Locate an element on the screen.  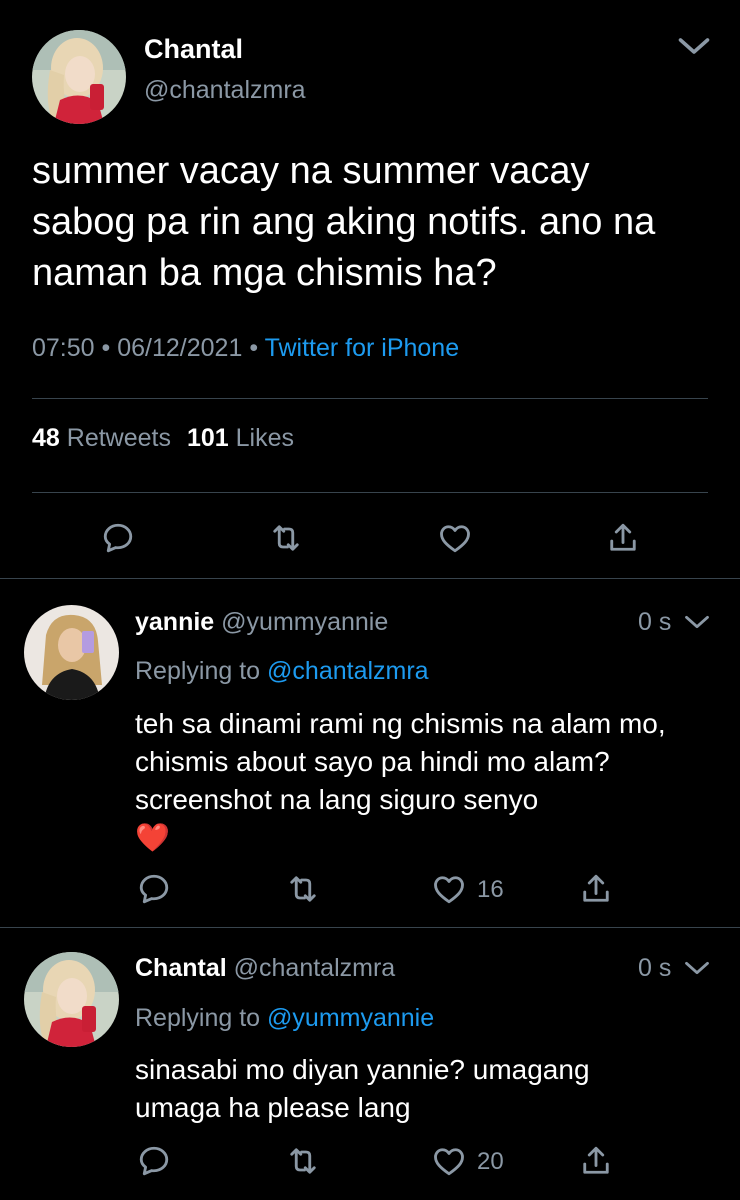
retweets-stat: 48 Retweets is located at coordinates (101, 438).